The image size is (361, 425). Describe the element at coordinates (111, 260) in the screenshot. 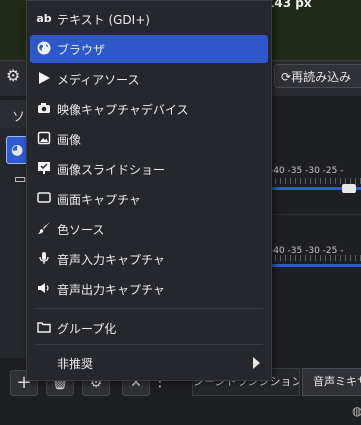

I see `menu-item-label: 音声入力キャプチャ` at that location.